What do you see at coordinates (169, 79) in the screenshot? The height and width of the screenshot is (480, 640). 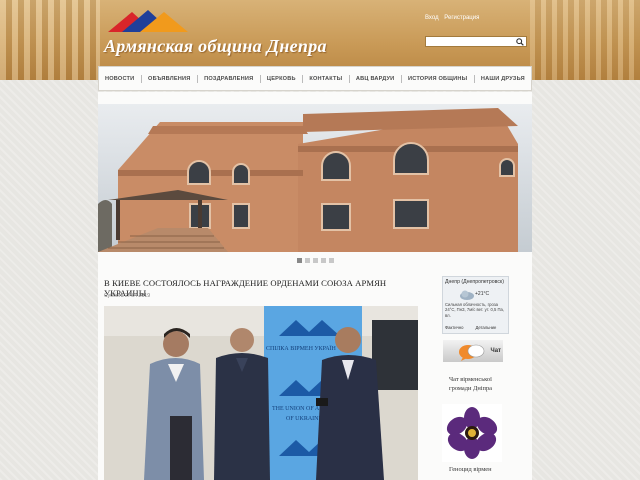 I see `nav-item-ads: ОБЪЯВЛЕНИЯ` at bounding box center [169, 79].